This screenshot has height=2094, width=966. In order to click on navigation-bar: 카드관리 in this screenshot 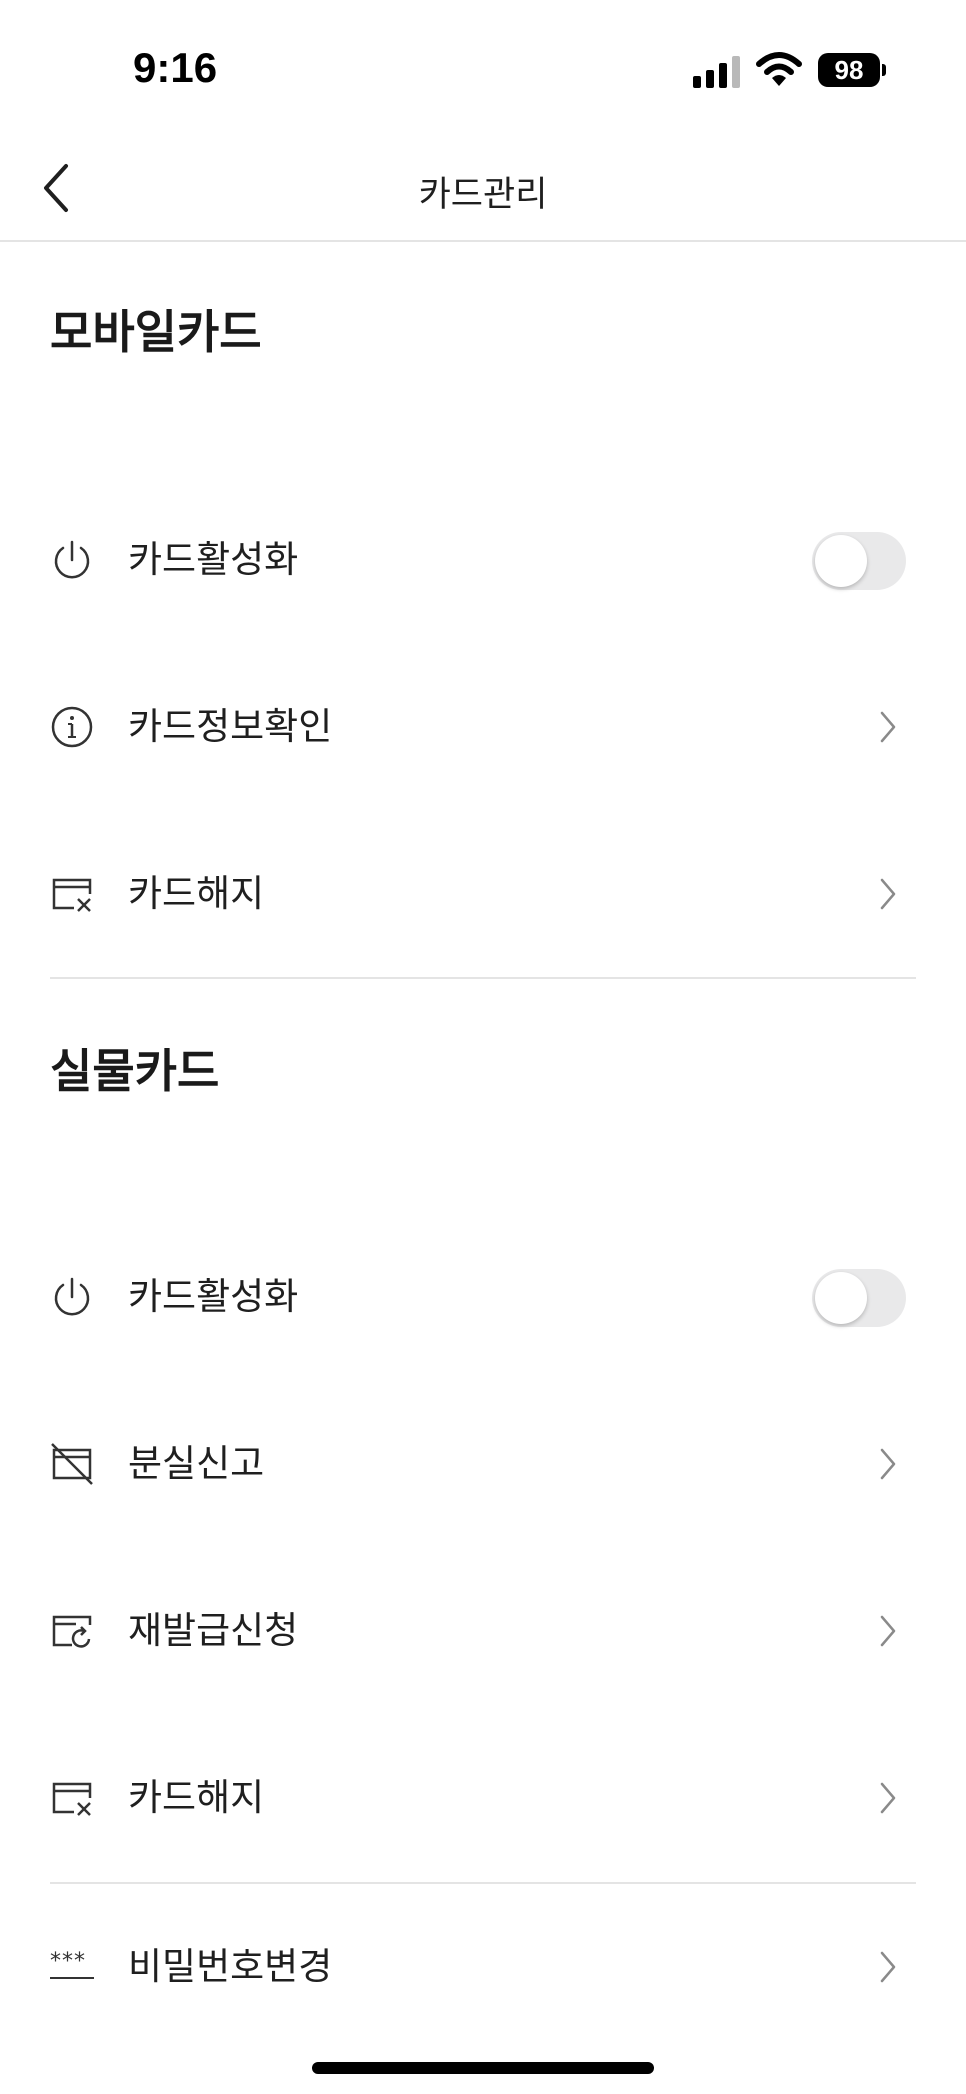, I will do `click(483, 191)`.